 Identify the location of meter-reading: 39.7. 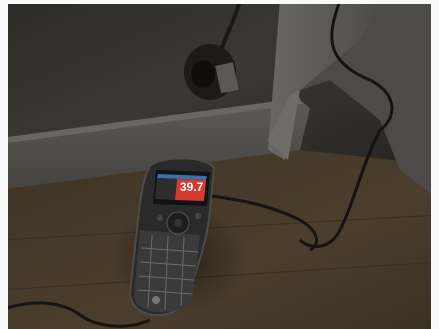
(192, 187).